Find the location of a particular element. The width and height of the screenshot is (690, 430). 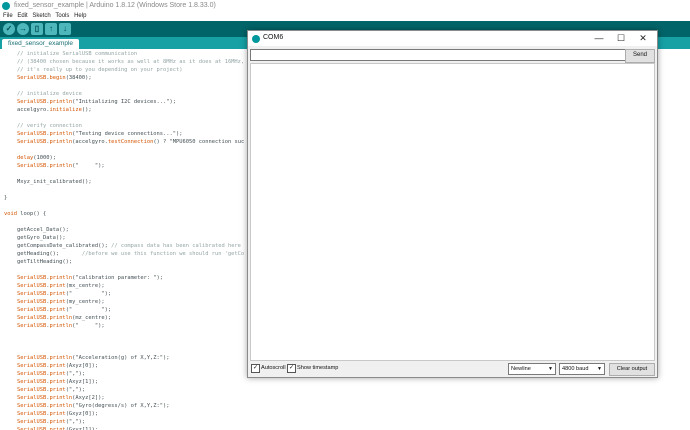

menu-help: Help is located at coordinates (80, 16).